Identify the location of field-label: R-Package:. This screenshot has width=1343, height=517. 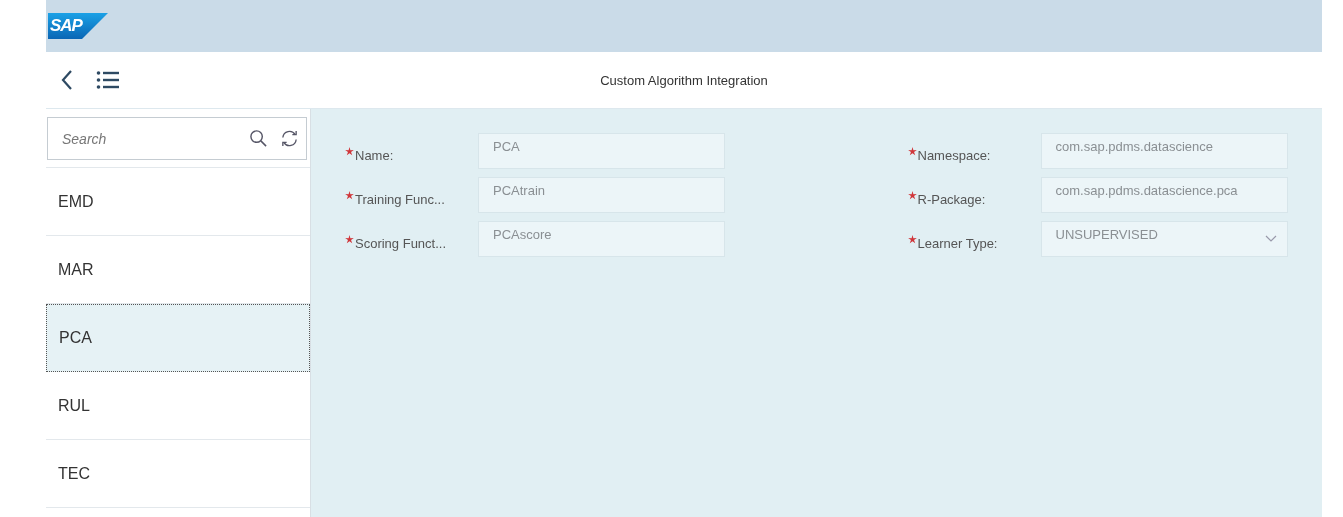
(951, 199).